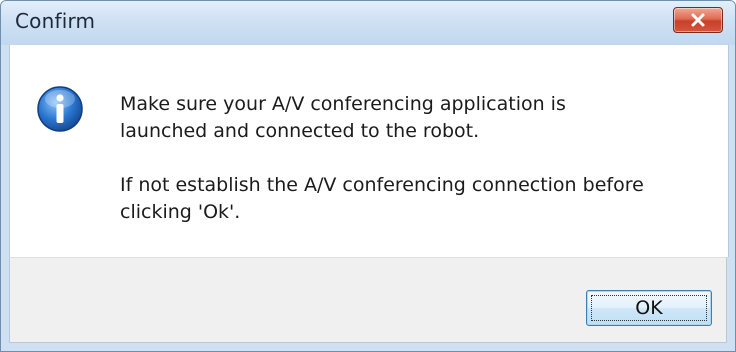 The height and width of the screenshot is (352, 736). Describe the element at coordinates (55, 21) in the screenshot. I see `window-title: Confirm` at that location.